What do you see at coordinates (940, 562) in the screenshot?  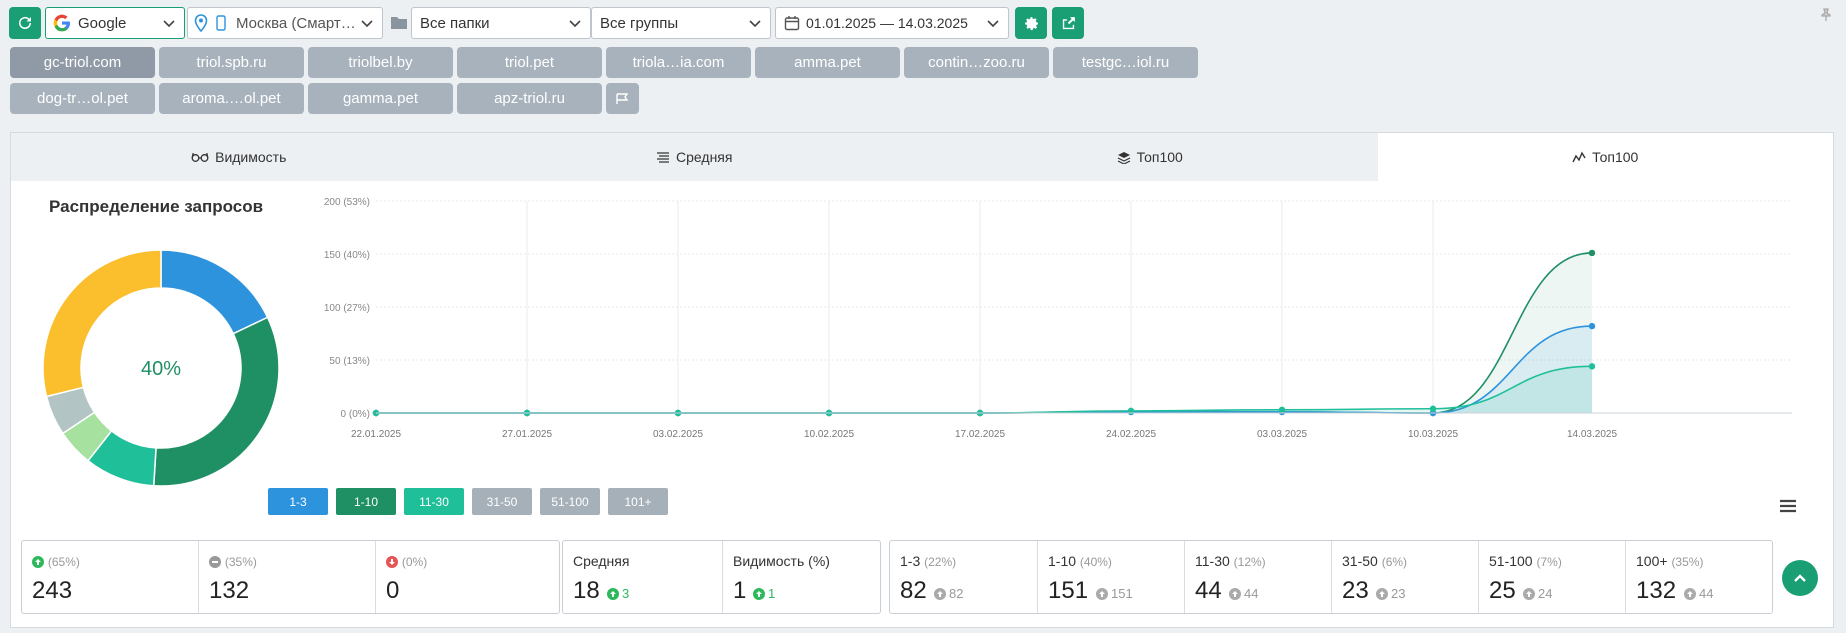 I see `range-pct: (22%)` at bounding box center [940, 562].